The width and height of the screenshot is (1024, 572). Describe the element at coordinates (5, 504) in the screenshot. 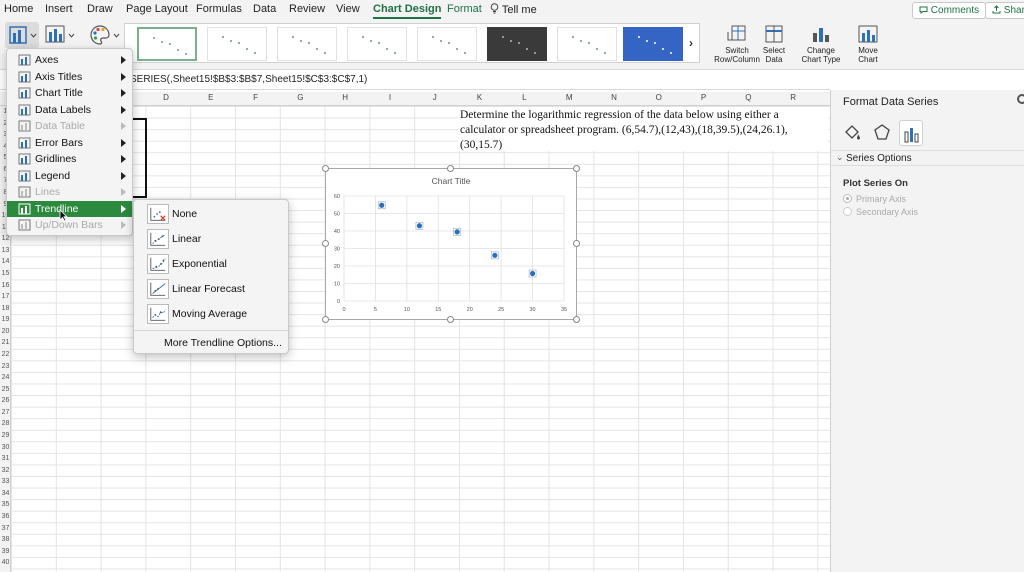

I see `row-header: 35` at that location.